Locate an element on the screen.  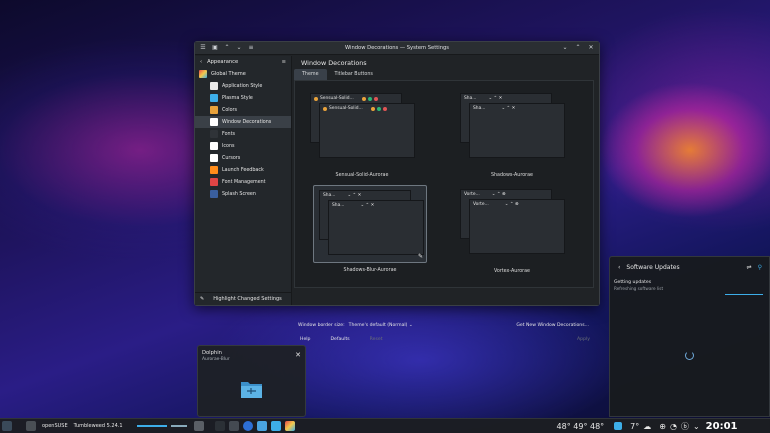
kde-connect-icon is located at coordinates (220, 426).